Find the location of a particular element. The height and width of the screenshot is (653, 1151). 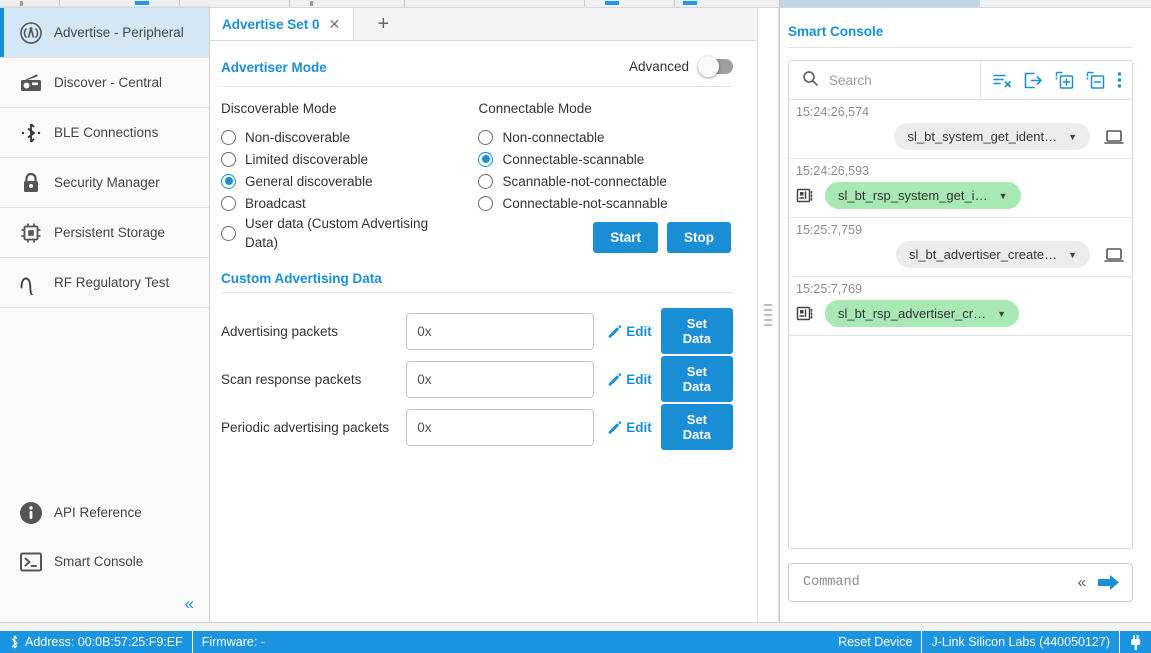

usb-plug-icon is located at coordinates (1135, 642).